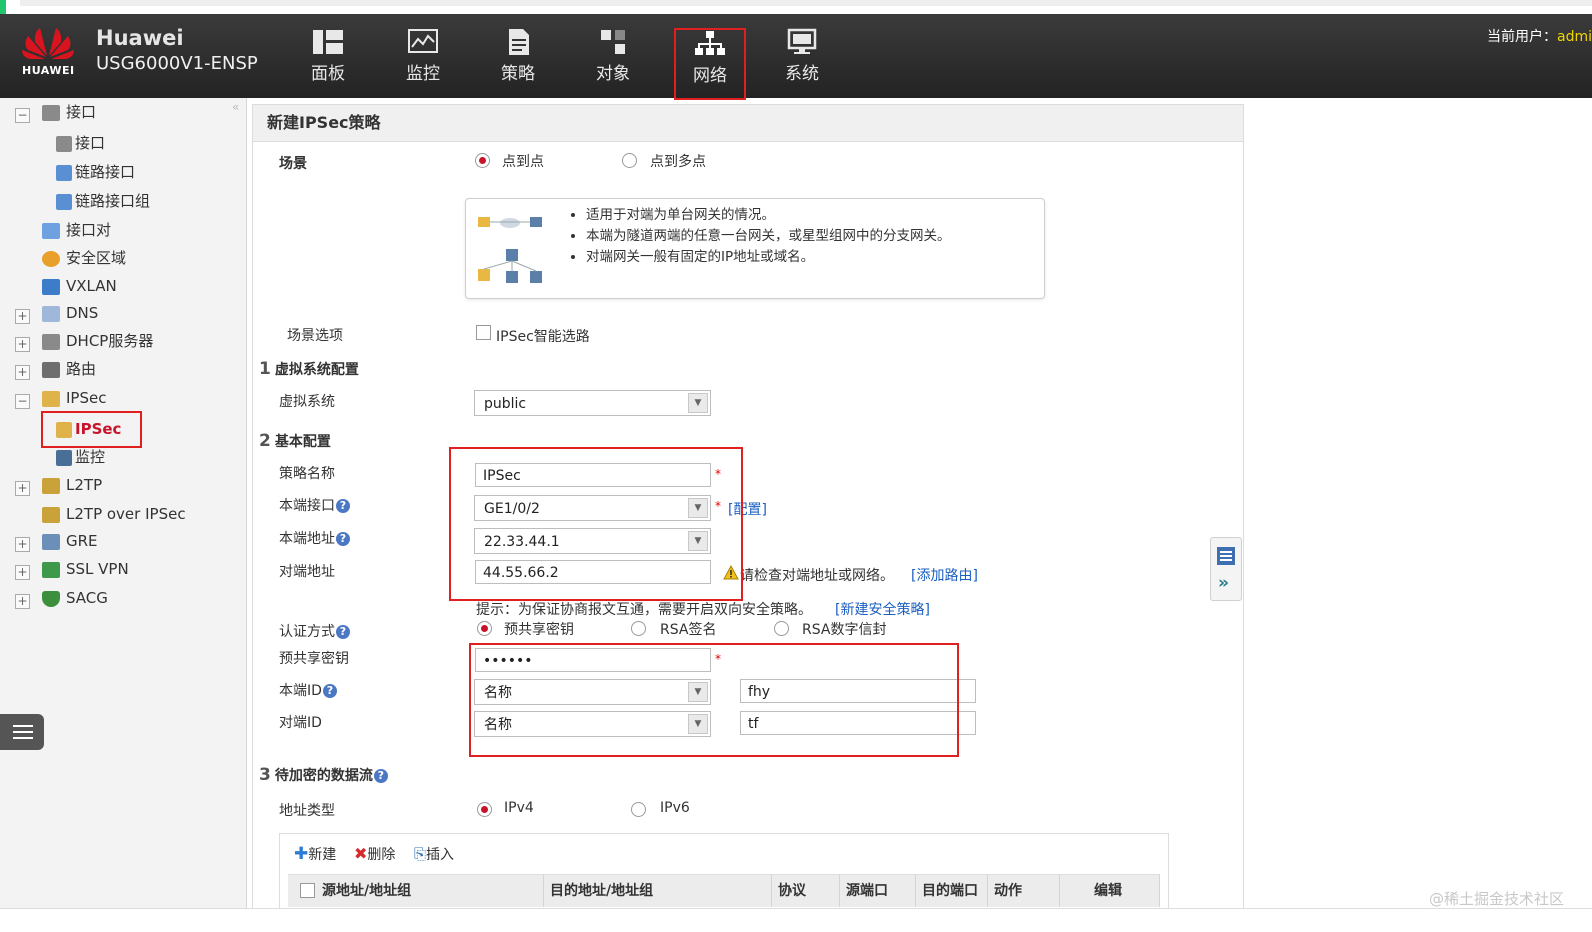 This screenshot has width=1592, height=932. I want to click on delete-button: ✖删除, so click(374, 854).